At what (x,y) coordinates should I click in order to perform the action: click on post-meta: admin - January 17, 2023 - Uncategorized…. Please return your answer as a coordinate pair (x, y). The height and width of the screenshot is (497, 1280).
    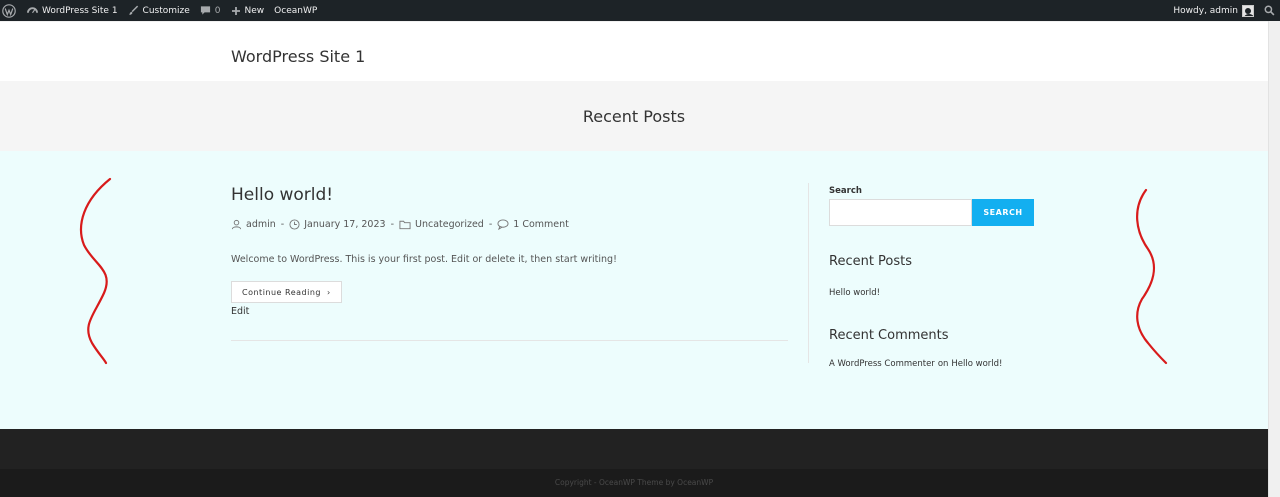
    Looking at the image, I should click on (400, 224).